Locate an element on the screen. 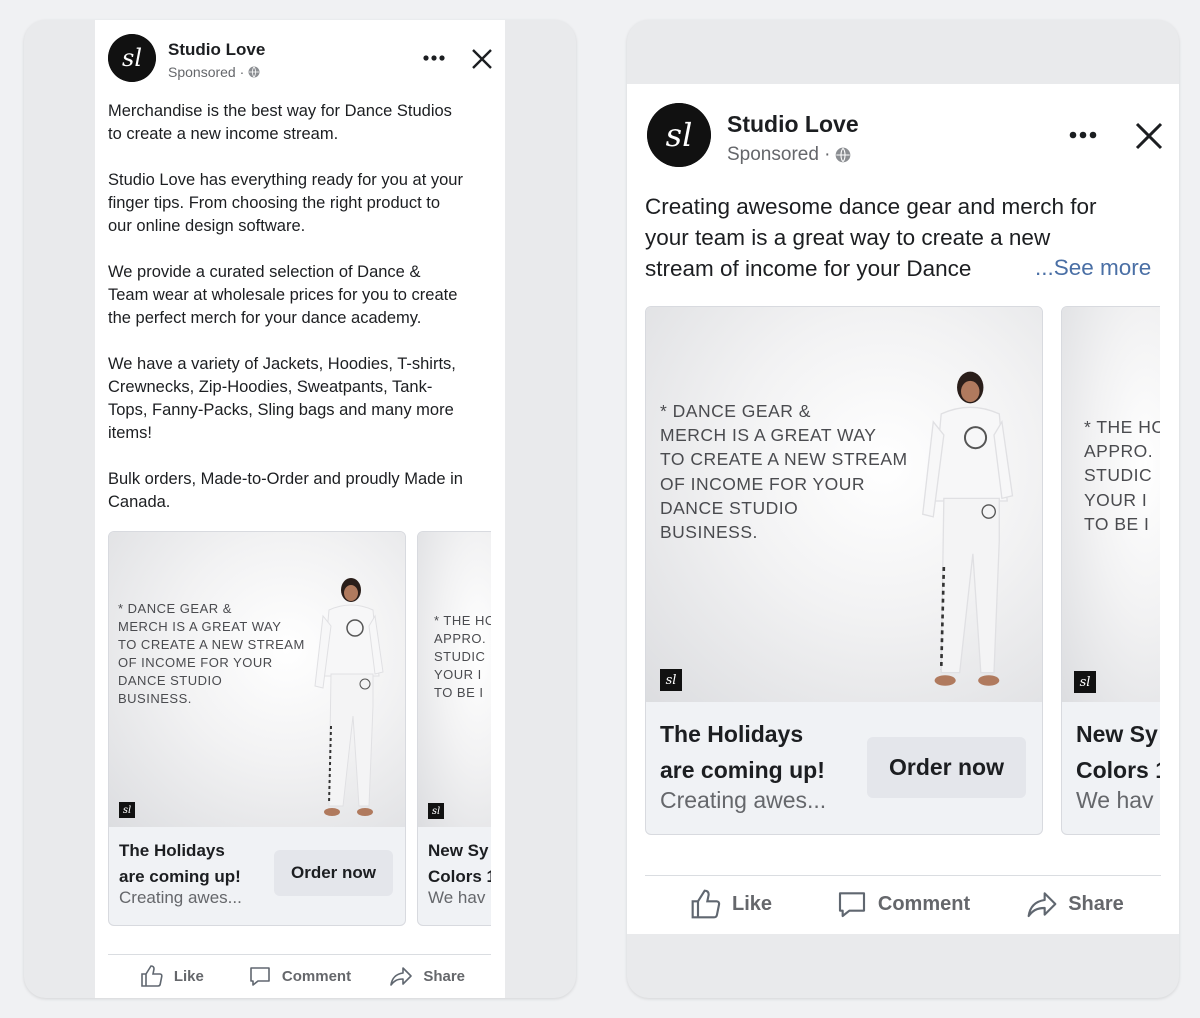 Image resolution: width=1200 pixels, height=1018 pixels. see-more-link: ...See more is located at coordinates (1093, 268).